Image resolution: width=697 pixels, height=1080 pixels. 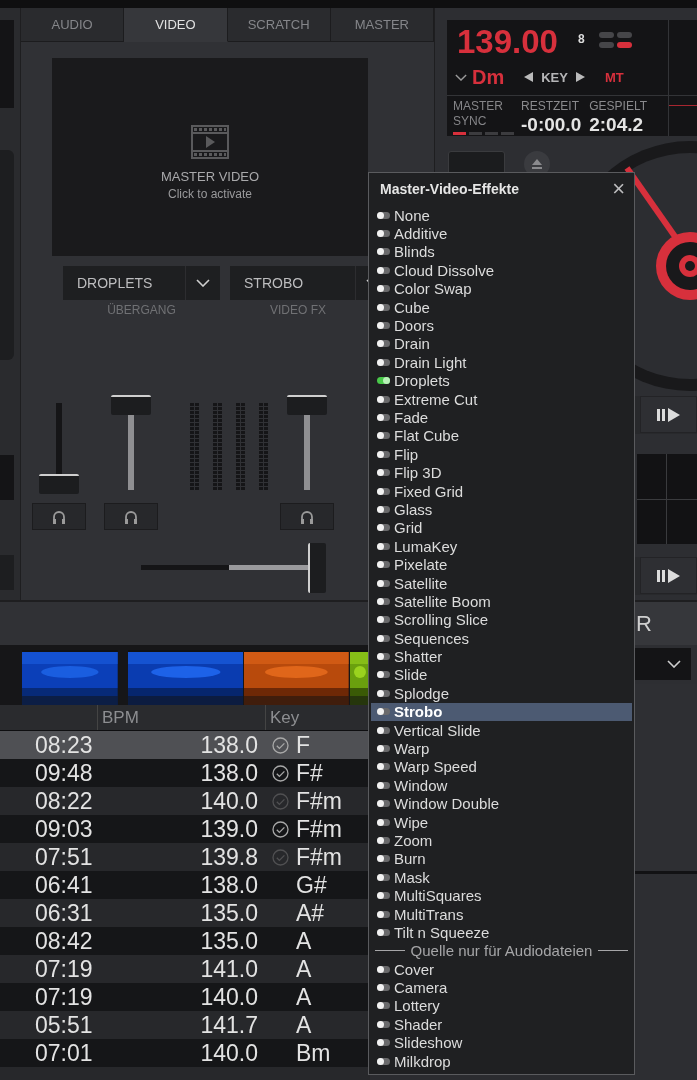 I want to click on dropdown-value: DROPLETS, so click(x=115, y=283).